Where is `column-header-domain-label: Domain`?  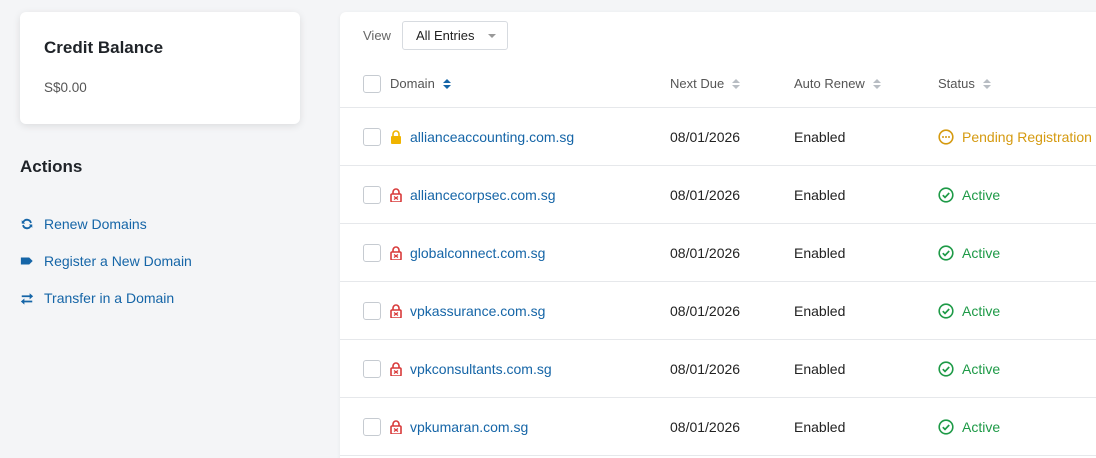
column-header-domain-label: Domain is located at coordinates (412, 83).